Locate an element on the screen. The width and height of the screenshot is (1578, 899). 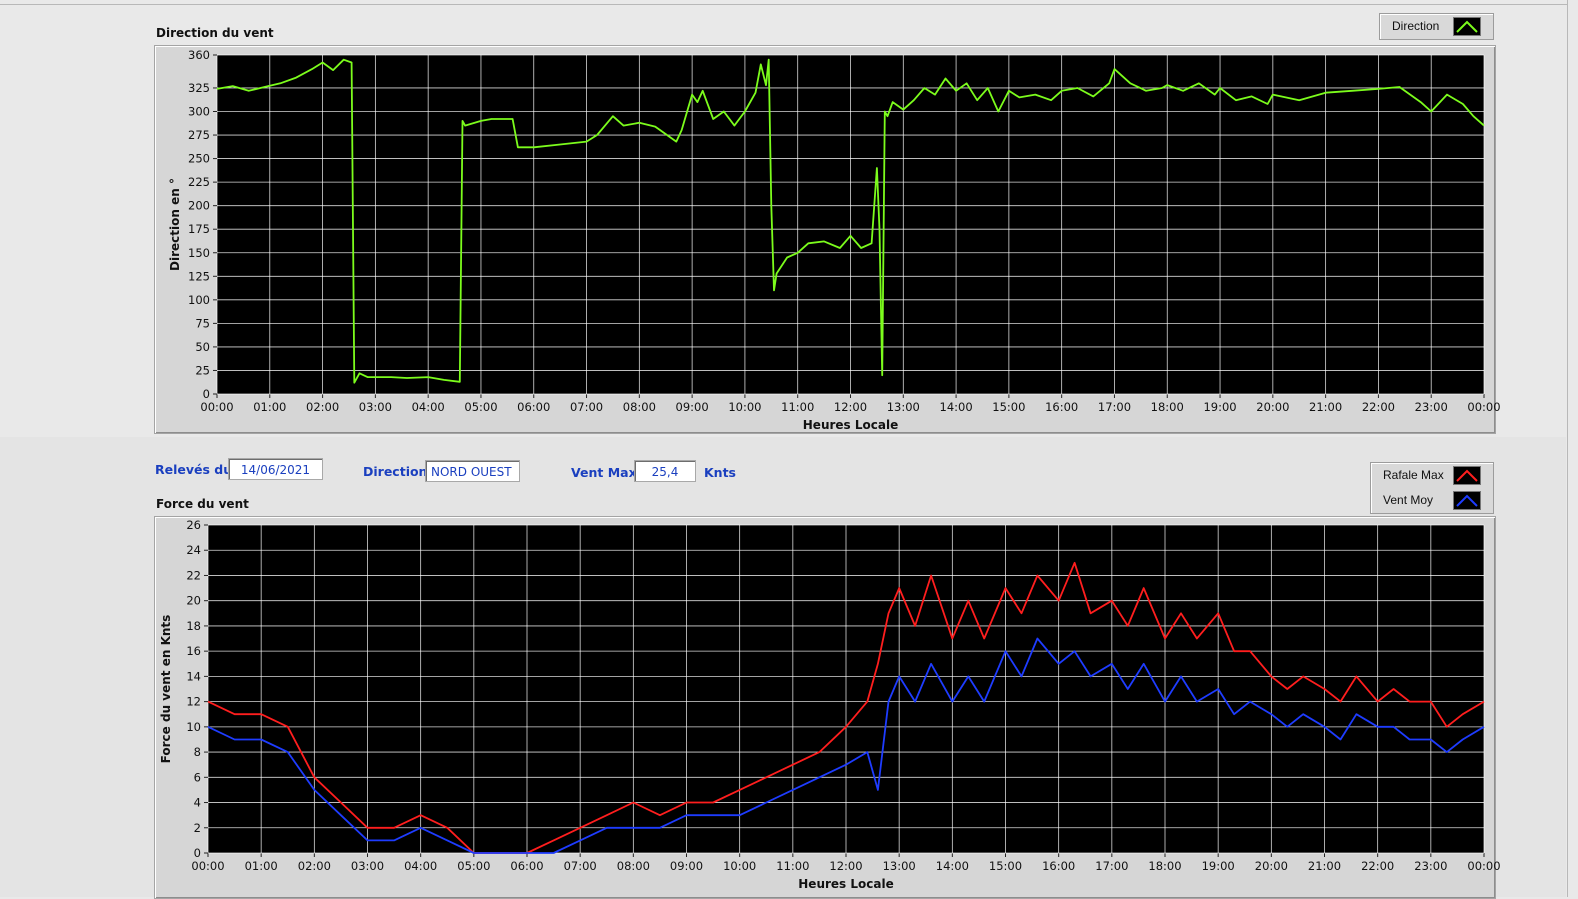
force-y-tick-label: 10 is located at coordinates (193, 727).